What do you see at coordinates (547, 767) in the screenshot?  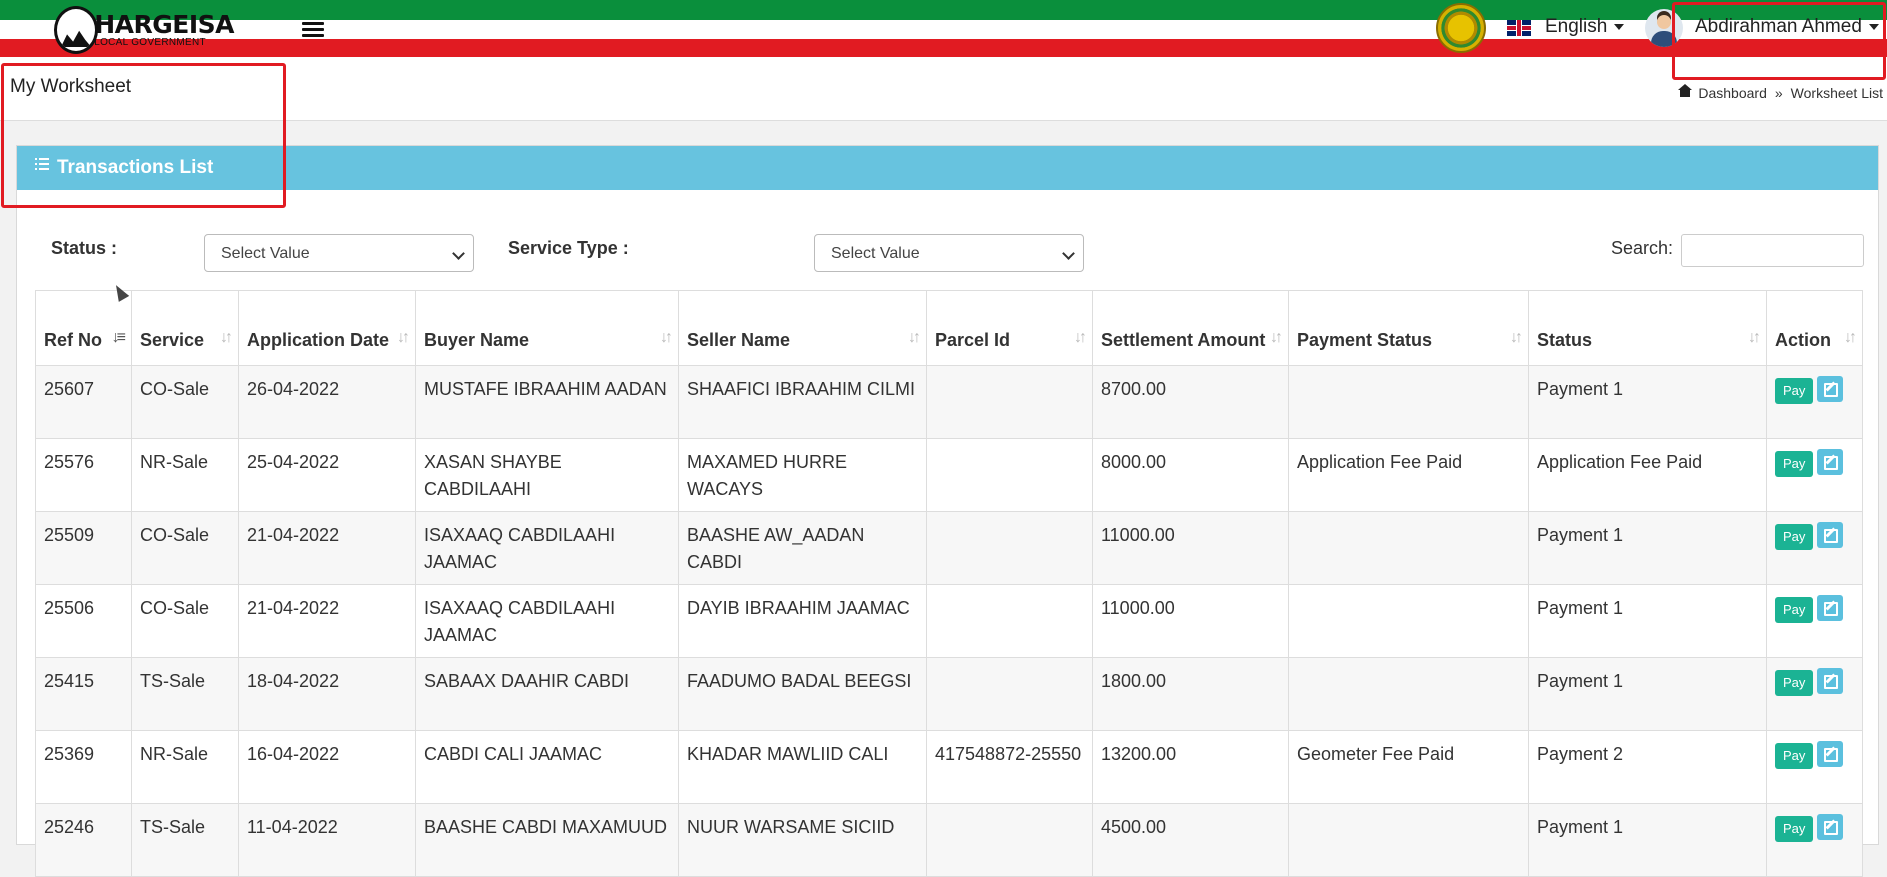 I see `cell-buyer: CABDI CALI JAAMAC` at bounding box center [547, 767].